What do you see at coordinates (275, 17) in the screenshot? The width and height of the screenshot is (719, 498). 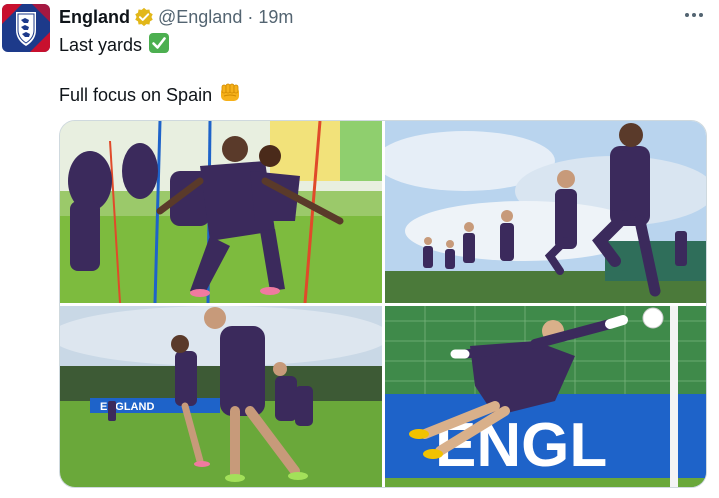 I see `tweet-timestamp: 19m` at bounding box center [275, 17].